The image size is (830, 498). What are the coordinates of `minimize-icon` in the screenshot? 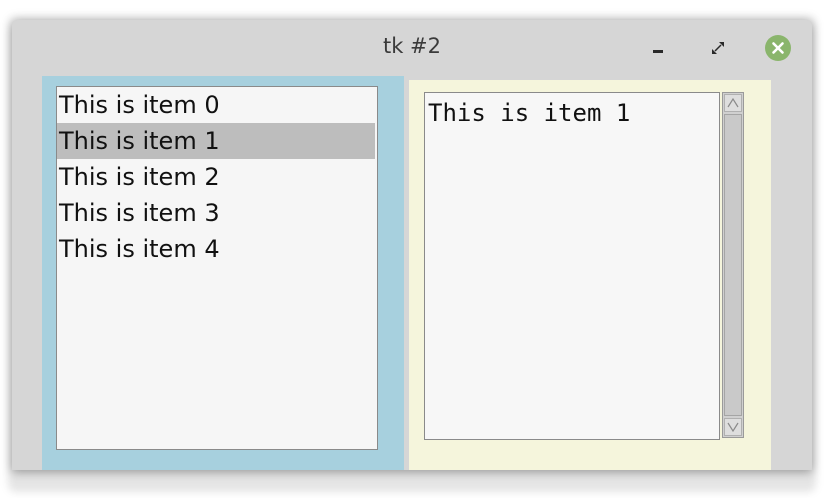 It's located at (658, 51).